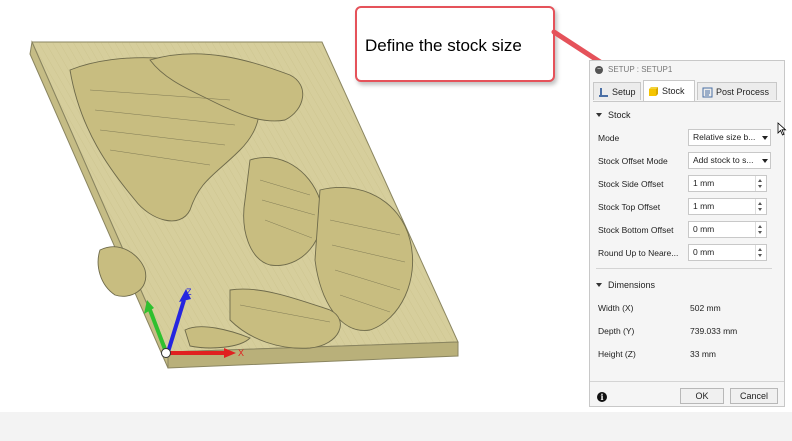 The image size is (792, 441). What do you see at coordinates (743, 92) in the screenshot?
I see `tab-post-process-label: Post Process` at bounding box center [743, 92].